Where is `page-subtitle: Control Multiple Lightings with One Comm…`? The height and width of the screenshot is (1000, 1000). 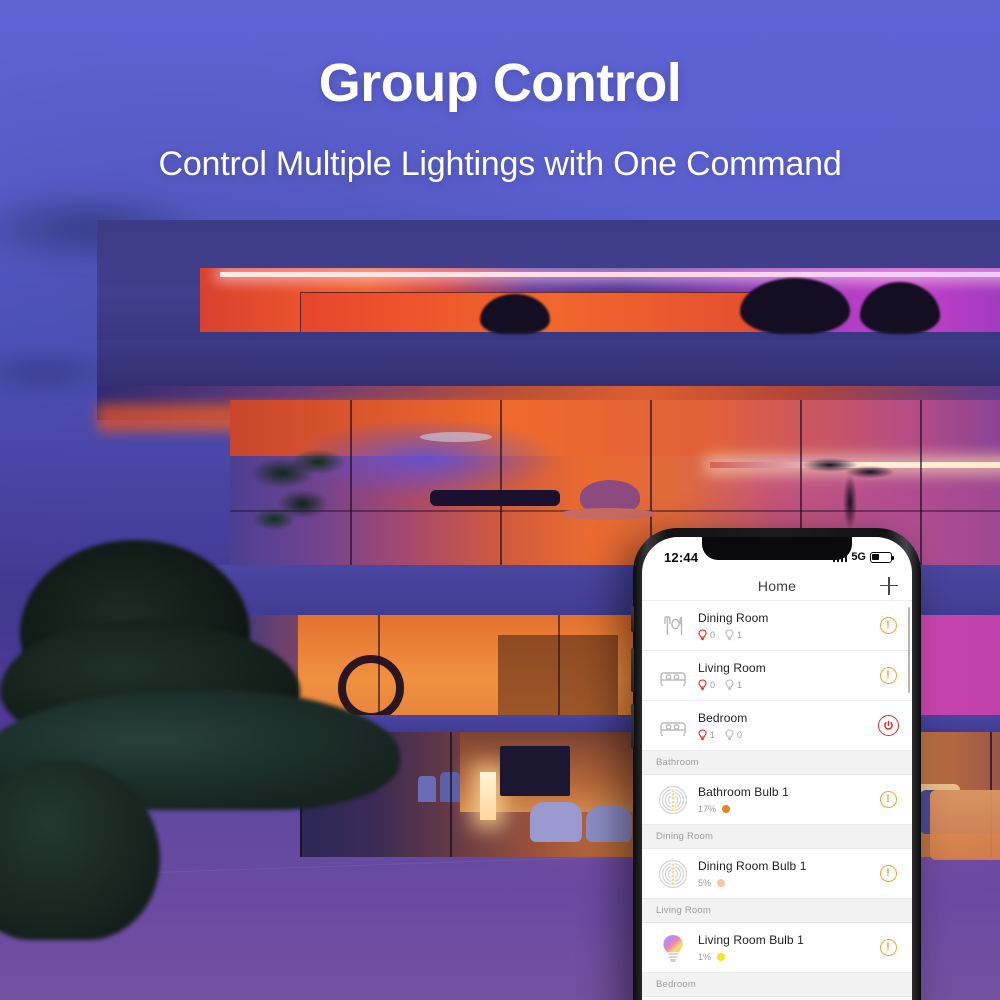
page-subtitle: Control Multiple Lightings with One Comm… is located at coordinates (500, 164).